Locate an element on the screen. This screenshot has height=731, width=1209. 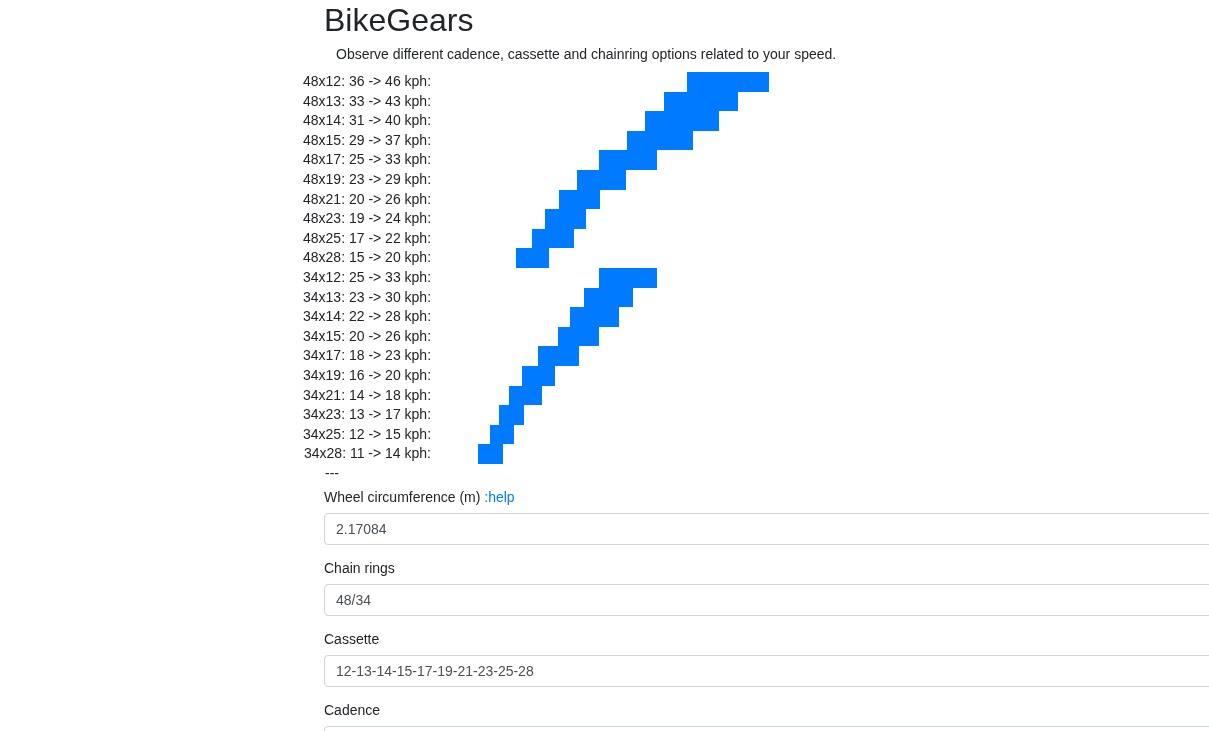
page-title: BikeGears is located at coordinates (399, 20).